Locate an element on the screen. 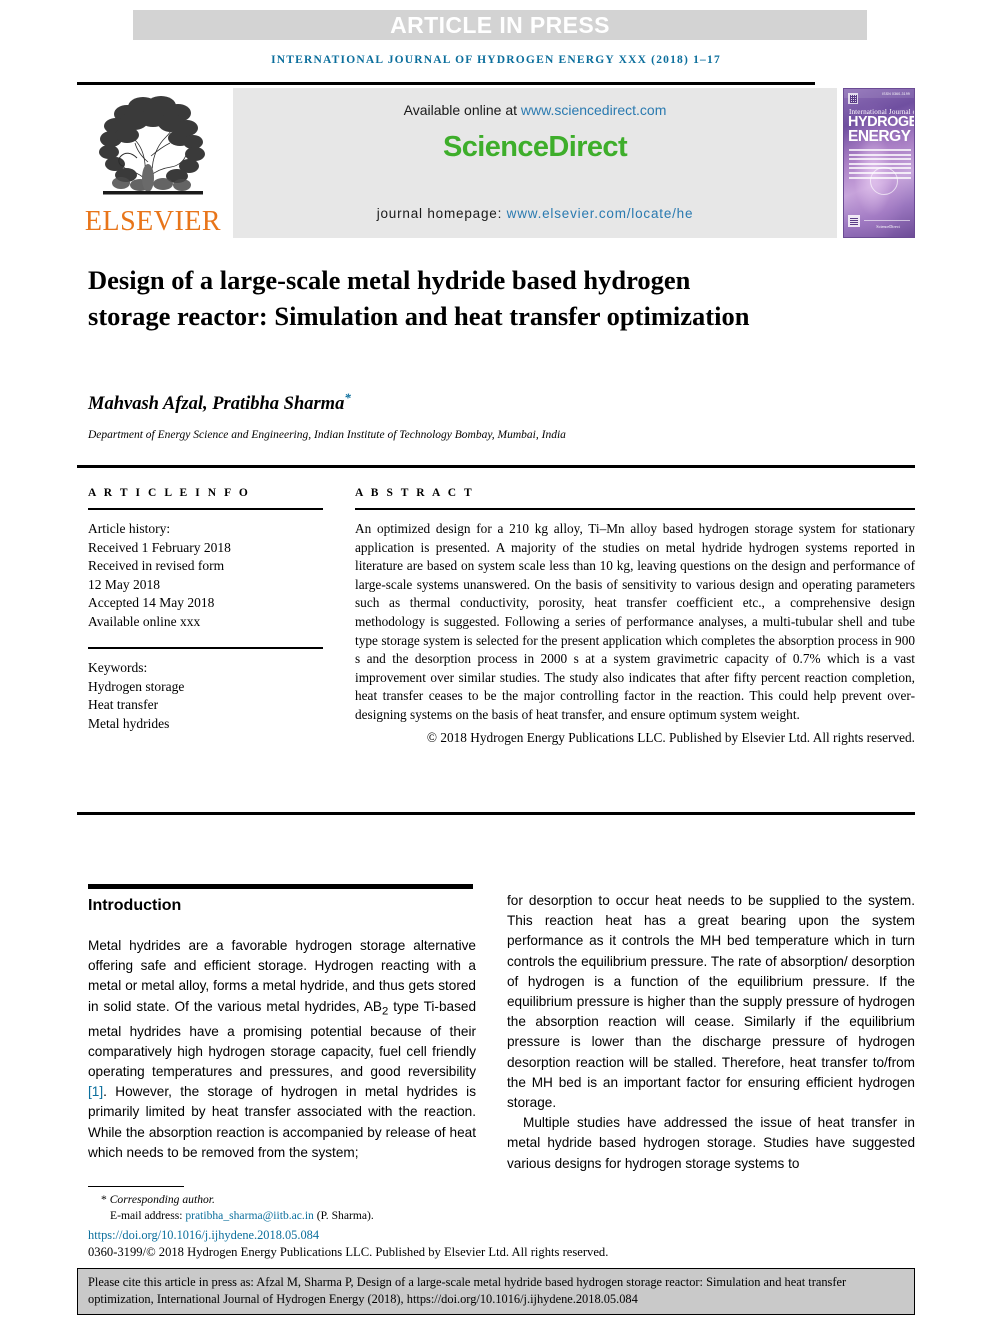 The image size is (992, 1323). abstract-block-top-rule is located at coordinates (496, 466).